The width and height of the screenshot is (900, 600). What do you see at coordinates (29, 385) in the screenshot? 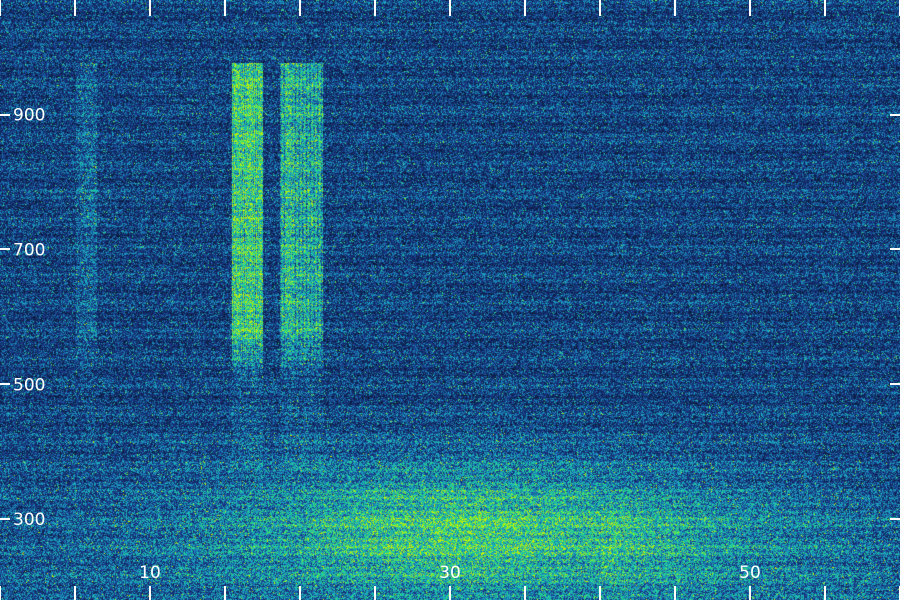
I see `y-tick-label: 500` at bounding box center [29, 385].